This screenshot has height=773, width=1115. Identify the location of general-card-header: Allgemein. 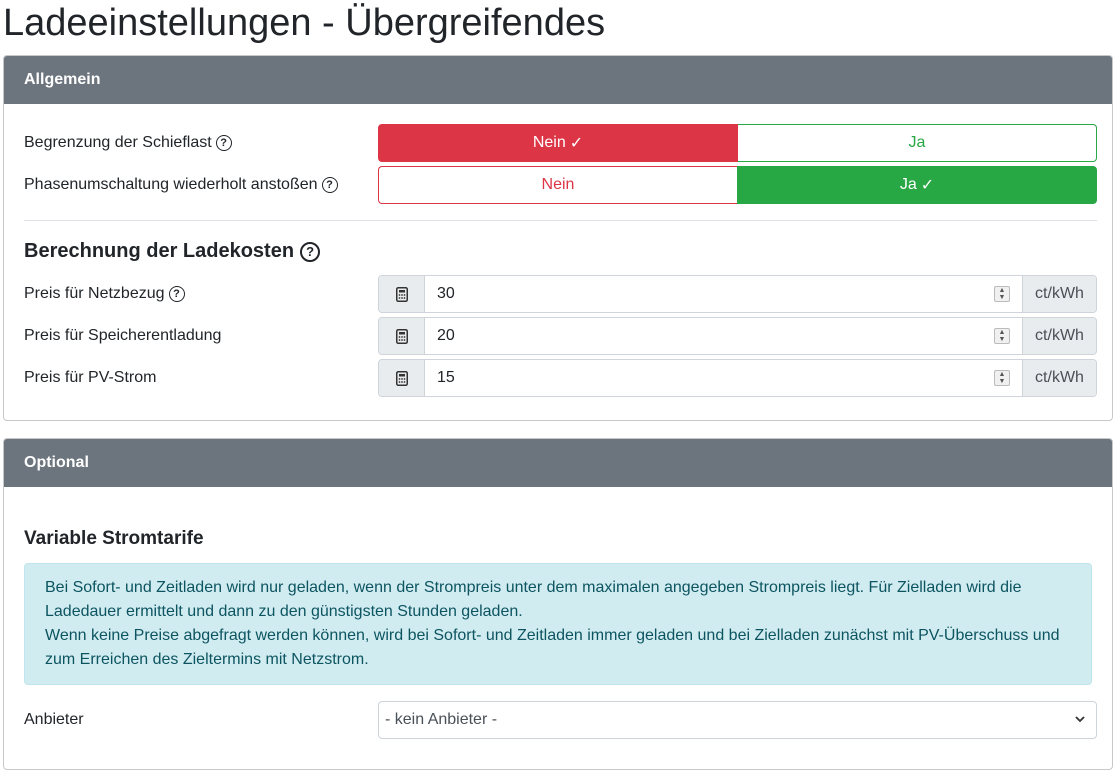
(558, 80).